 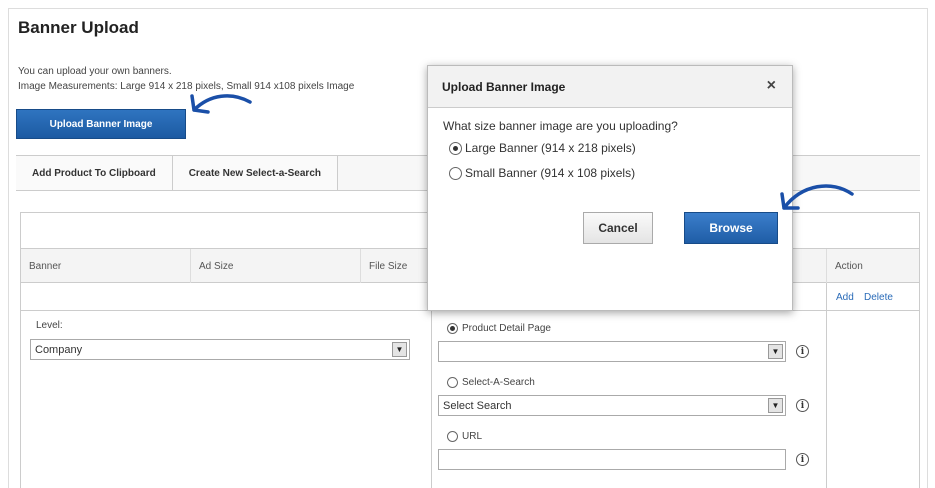 I want to click on level-select-value: Company, so click(x=59, y=349).